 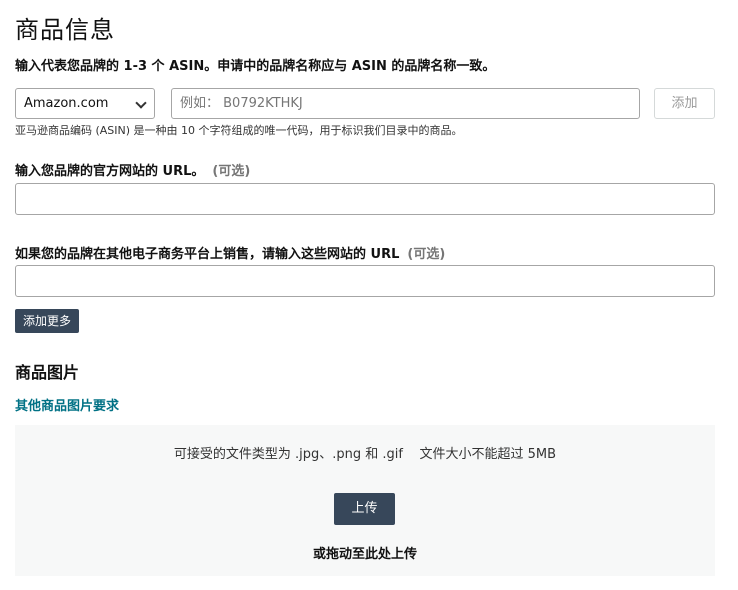 What do you see at coordinates (110, 171) in the screenshot?
I see `website-label-text: 输入您品牌的官方网站的 URL。` at bounding box center [110, 171].